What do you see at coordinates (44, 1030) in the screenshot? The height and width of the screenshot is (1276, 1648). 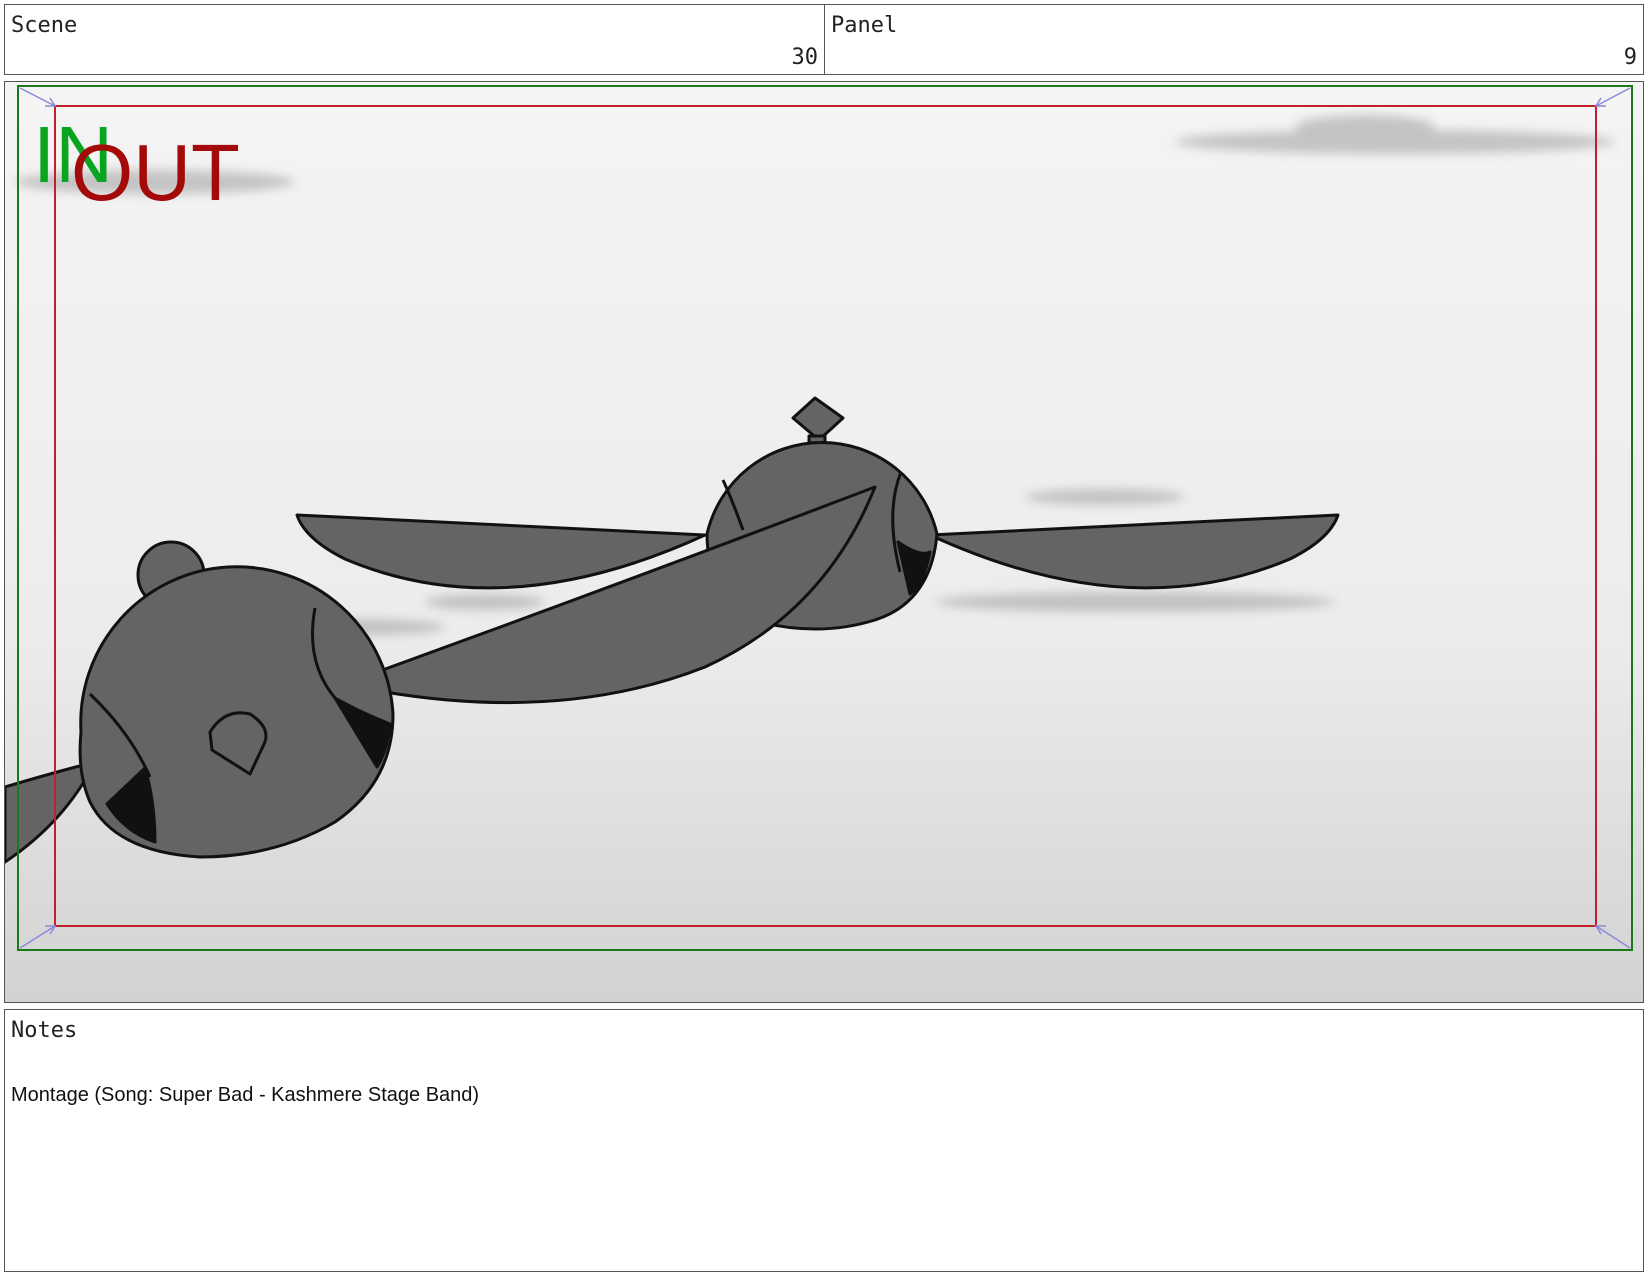 I see `notes-label: Notes` at bounding box center [44, 1030].